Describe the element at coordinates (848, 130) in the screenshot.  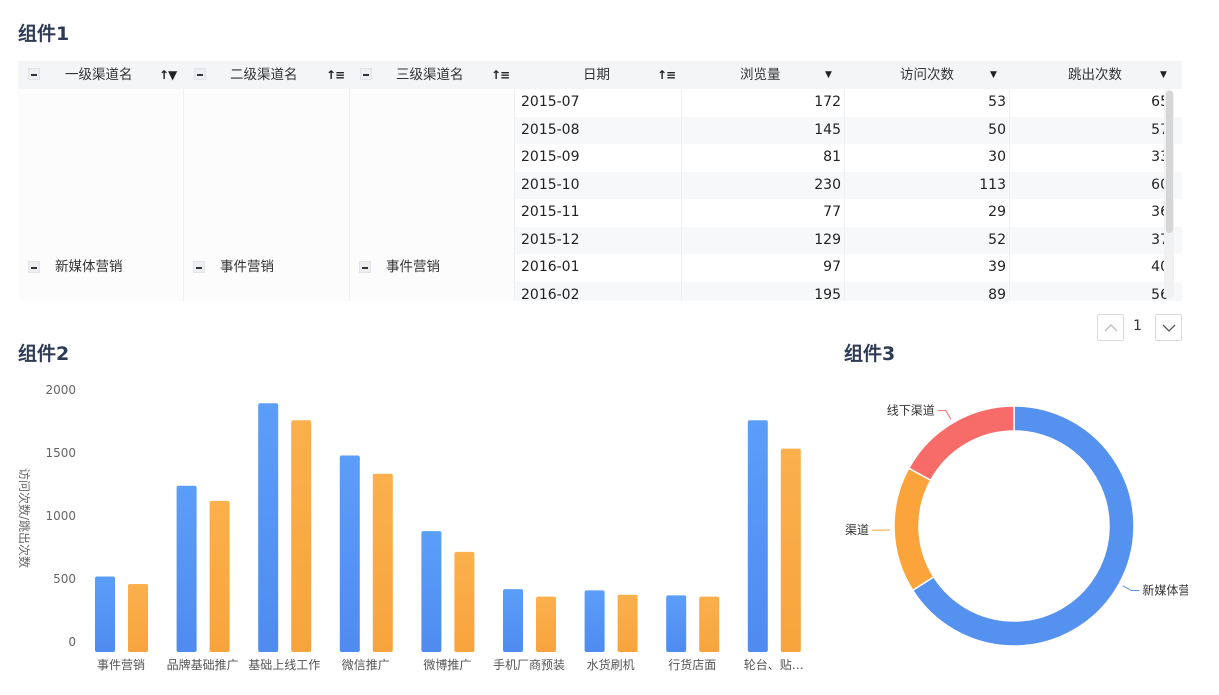
I see `table-row: 2015-08 145 50 57` at that location.